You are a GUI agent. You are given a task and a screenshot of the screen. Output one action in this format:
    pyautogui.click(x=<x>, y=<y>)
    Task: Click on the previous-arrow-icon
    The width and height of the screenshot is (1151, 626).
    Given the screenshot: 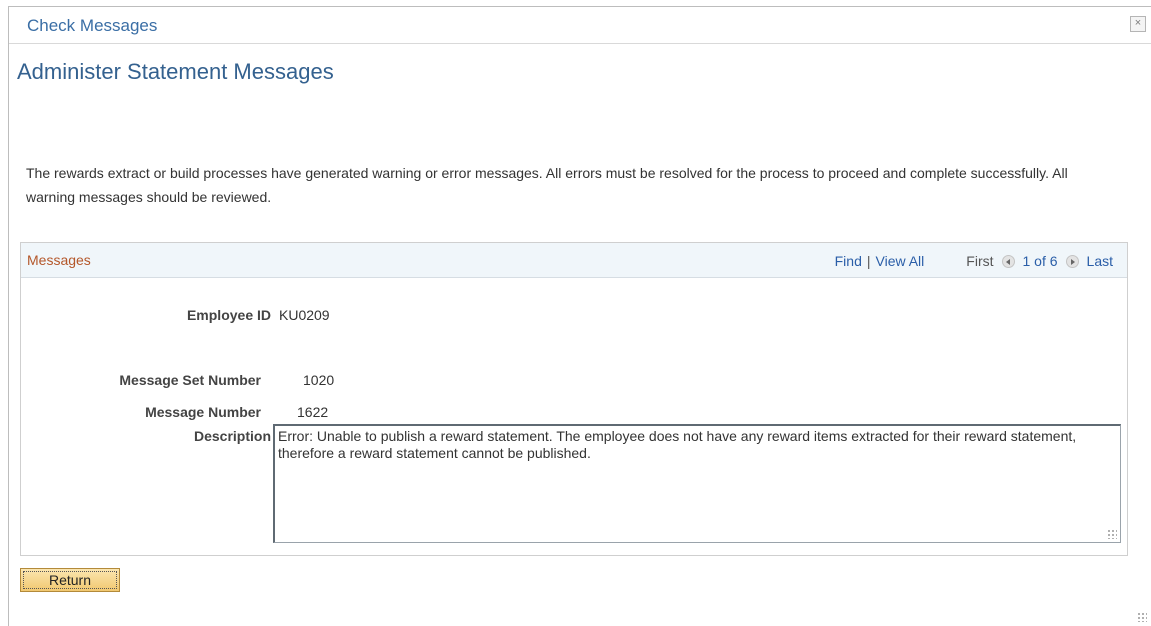 What is the action you would take?
    pyautogui.click(x=1008, y=261)
    